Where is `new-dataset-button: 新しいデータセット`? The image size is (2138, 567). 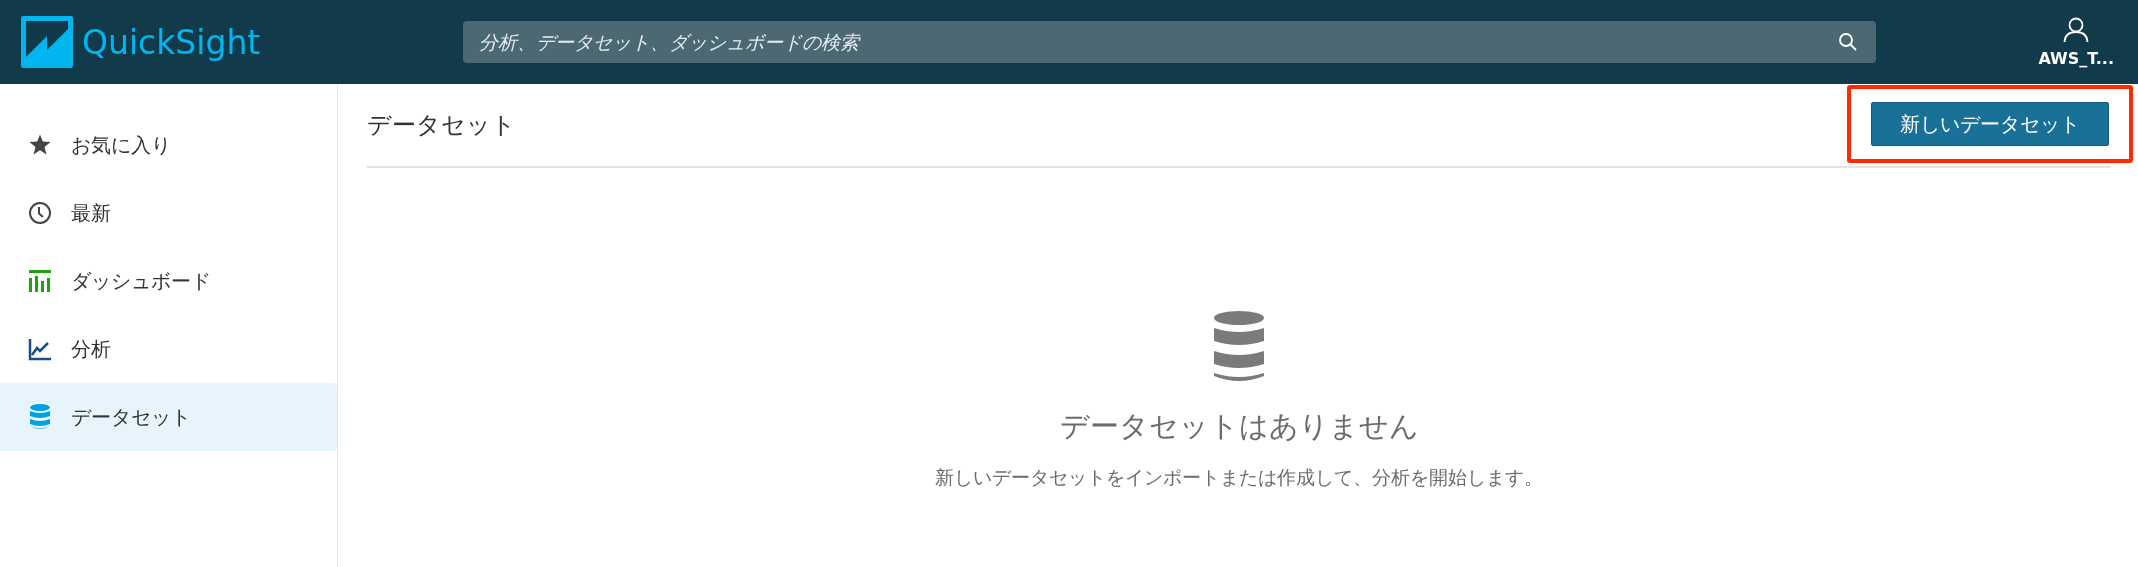 new-dataset-button: 新しいデータセット is located at coordinates (1990, 124).